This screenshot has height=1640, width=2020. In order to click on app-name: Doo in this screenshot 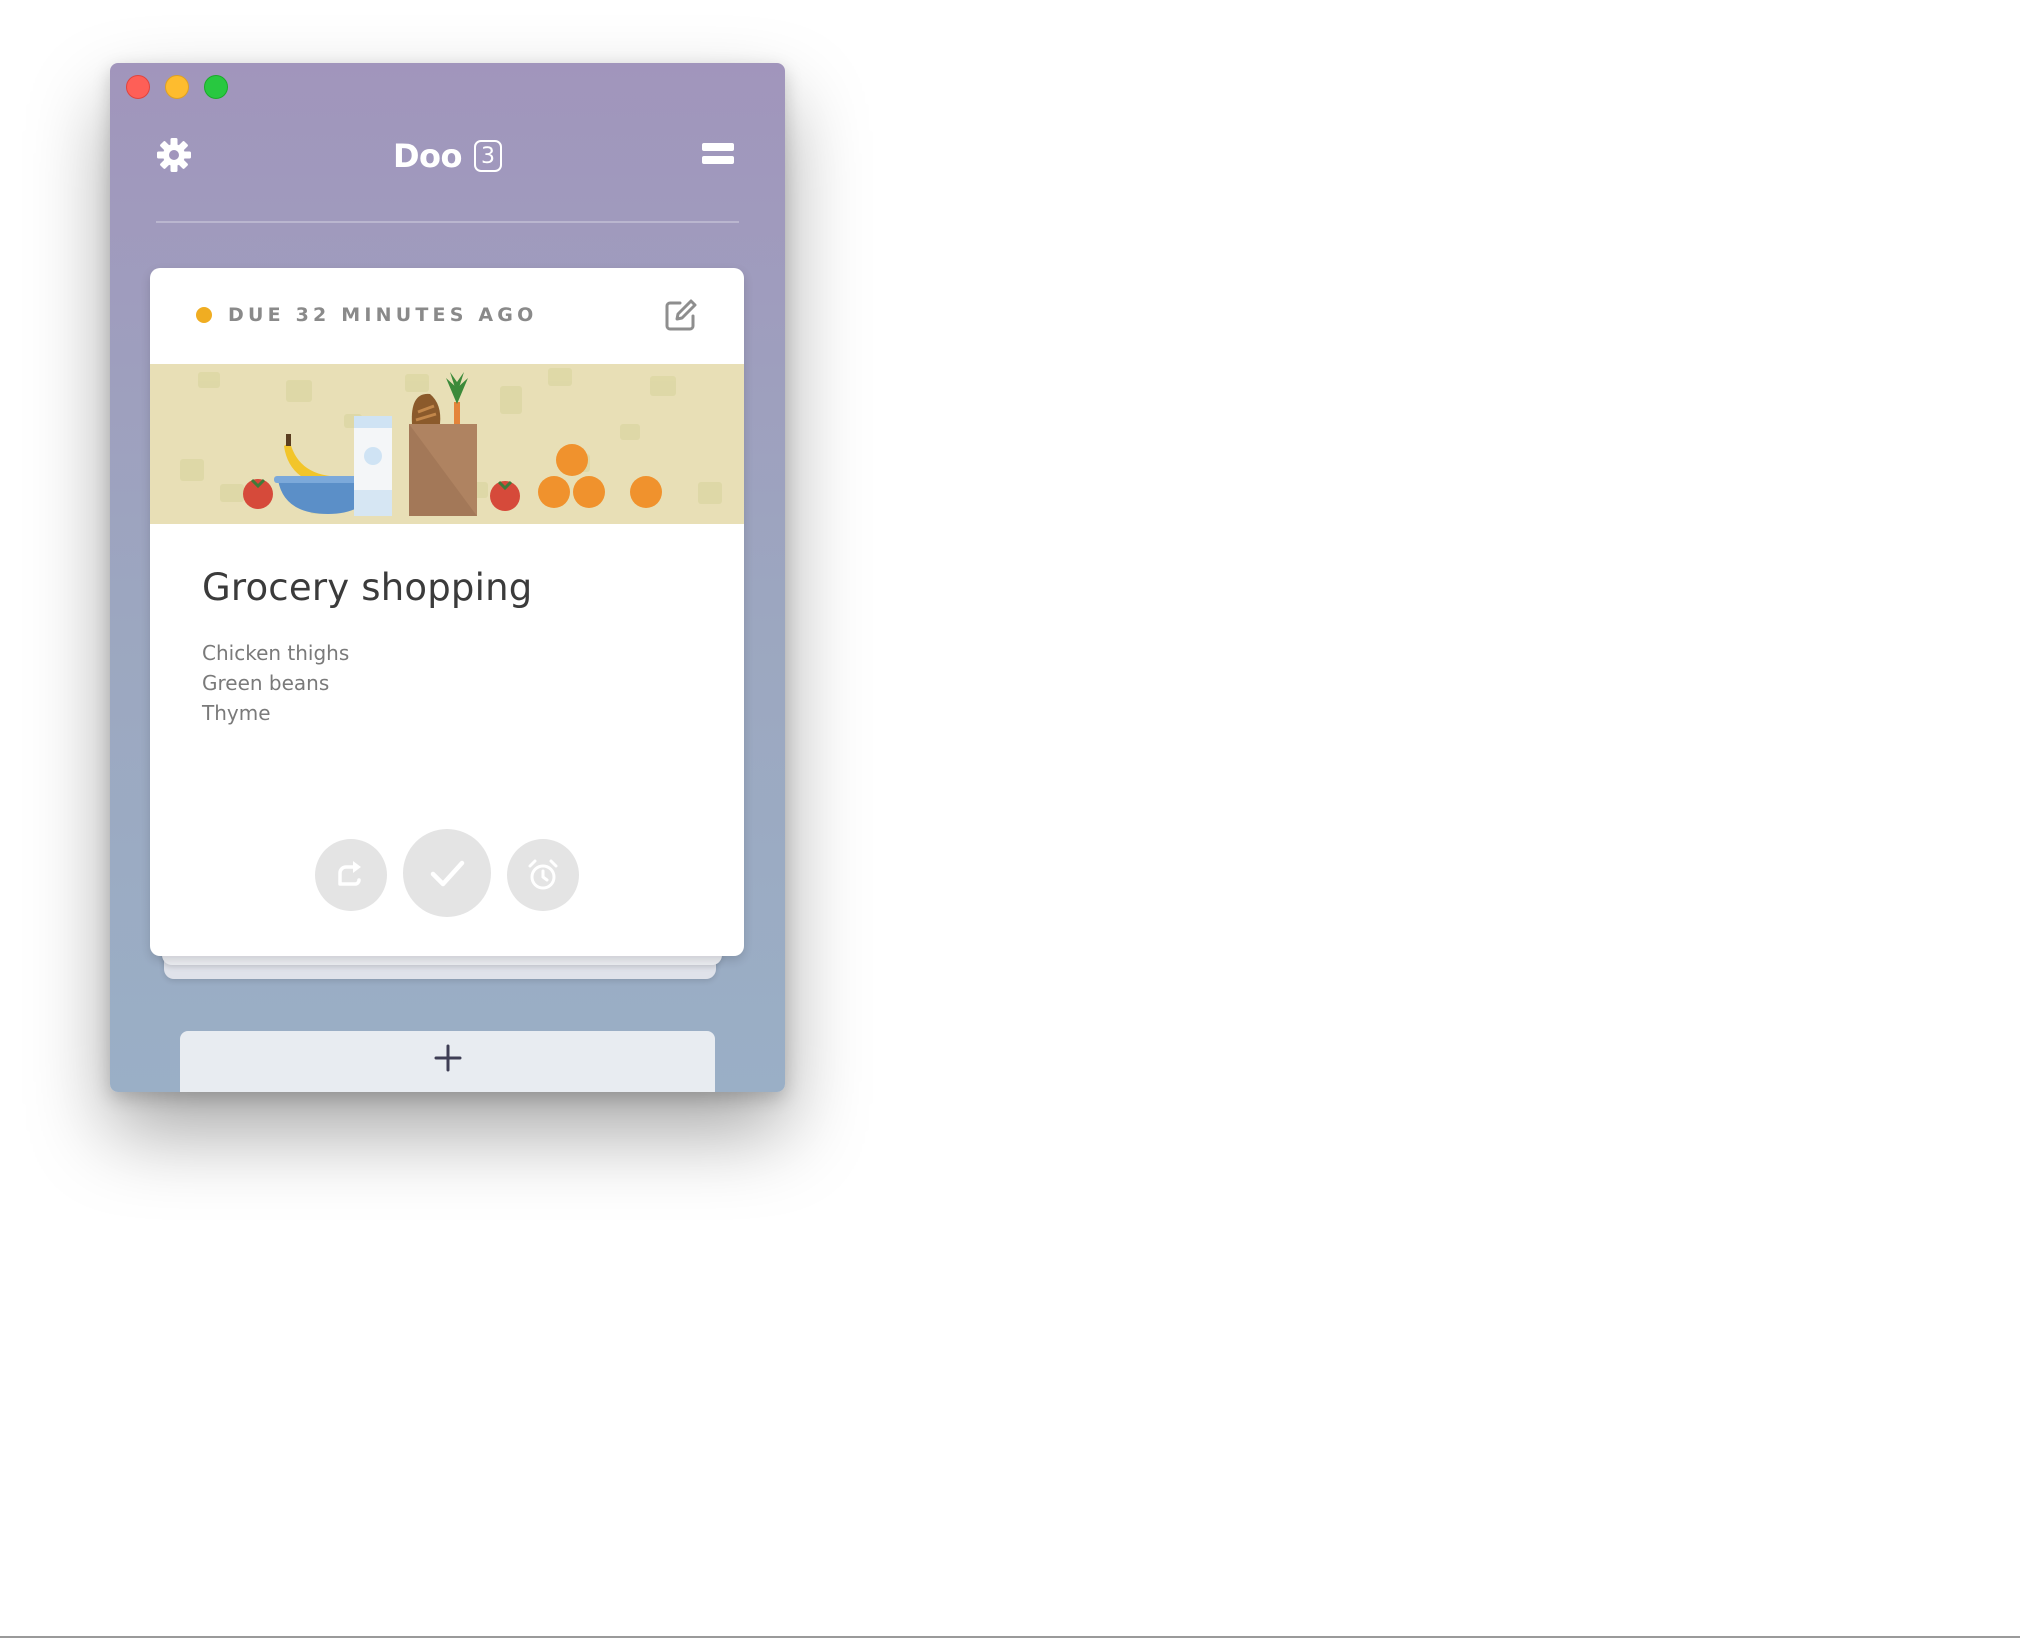, I will do `click(427, 156)`.